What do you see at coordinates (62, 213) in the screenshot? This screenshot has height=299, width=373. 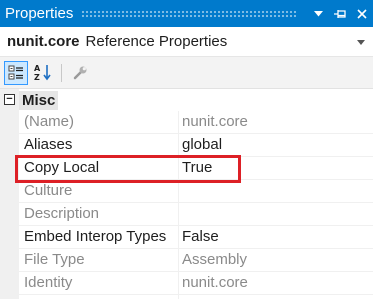 I see `property-name: Description` at bounding box center [62, 213].